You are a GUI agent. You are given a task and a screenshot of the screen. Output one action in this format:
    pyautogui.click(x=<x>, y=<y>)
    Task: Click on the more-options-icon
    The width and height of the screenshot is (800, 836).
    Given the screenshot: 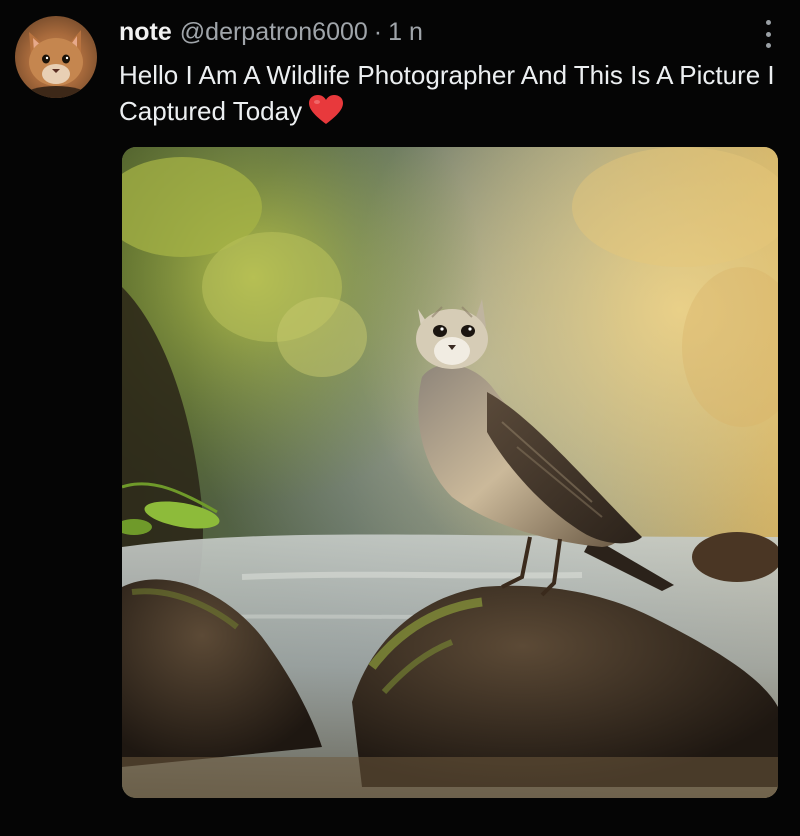 What is the action you would take?
    pyautogui.click(x=768, y=34)
    